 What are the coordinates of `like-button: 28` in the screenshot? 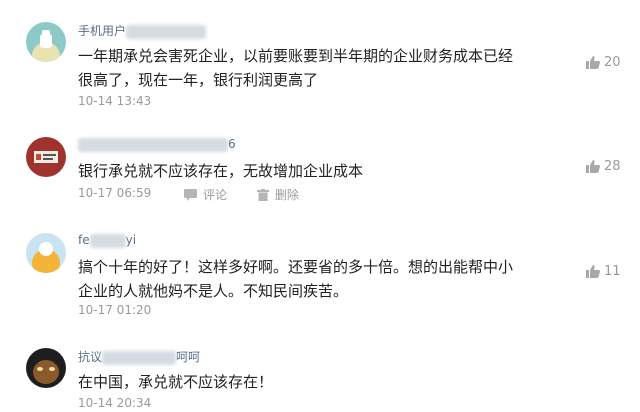 It's located at (603, 166).